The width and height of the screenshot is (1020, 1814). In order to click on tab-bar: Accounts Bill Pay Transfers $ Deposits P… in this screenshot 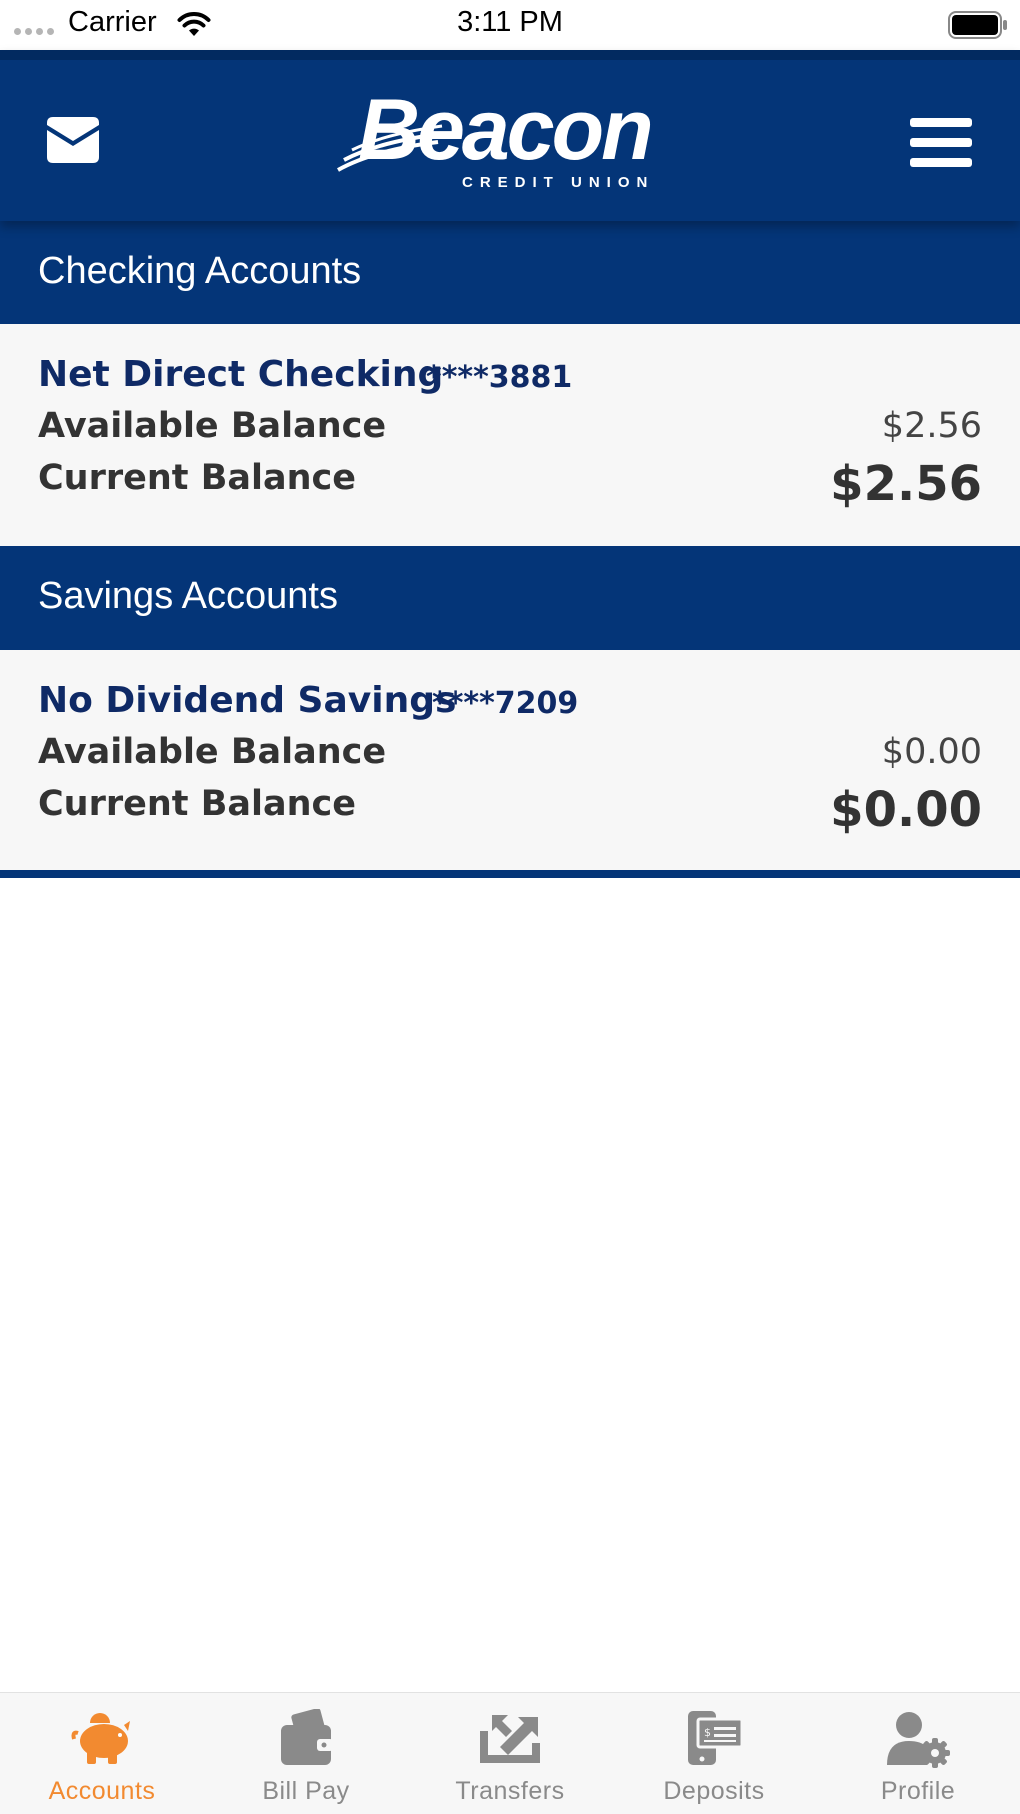, I will do `click(510, 1753)`.